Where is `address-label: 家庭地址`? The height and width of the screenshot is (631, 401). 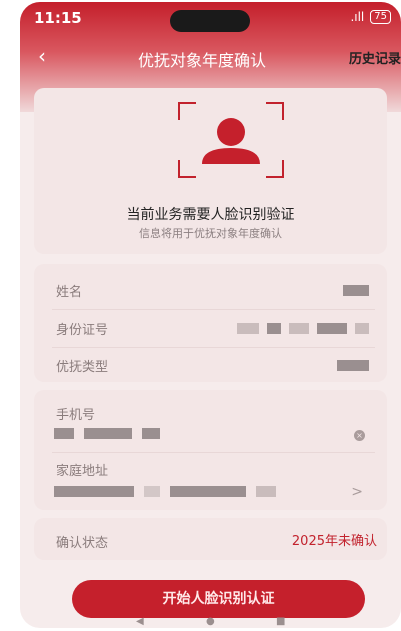
address-label: 家庭地址 is located at coordinates (82, 471).